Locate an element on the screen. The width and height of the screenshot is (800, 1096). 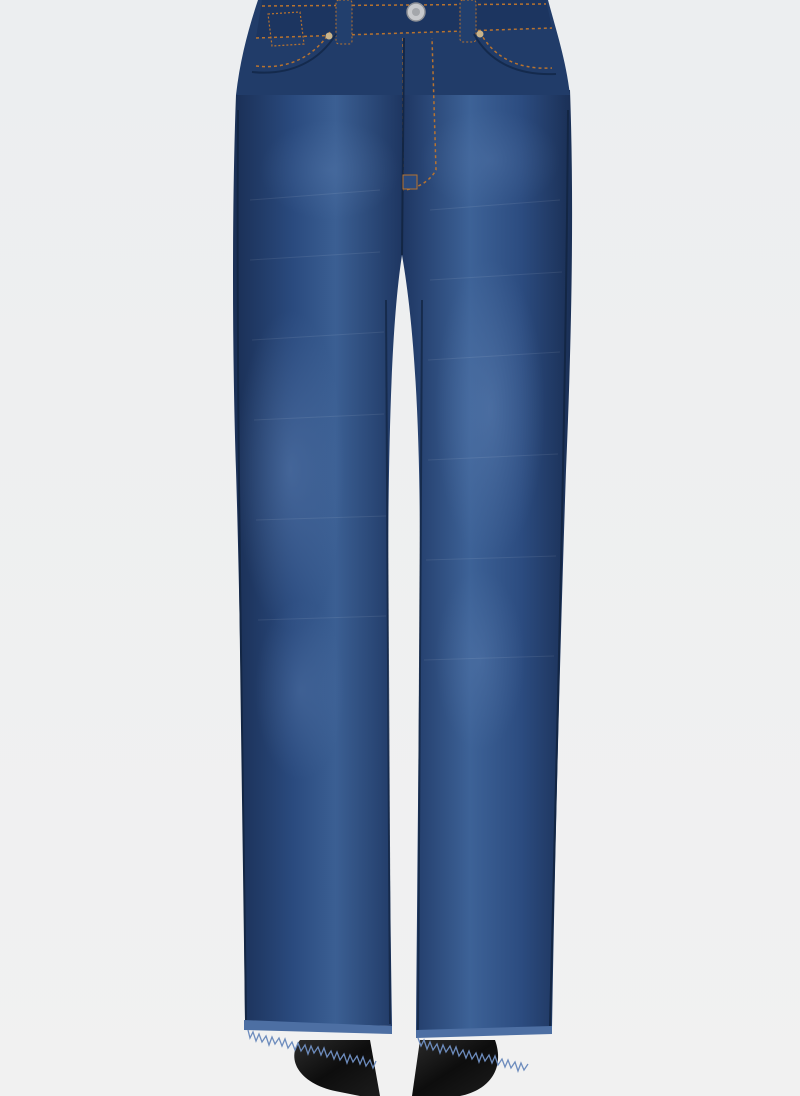
rivet-right is located at coordinates (480, 34).